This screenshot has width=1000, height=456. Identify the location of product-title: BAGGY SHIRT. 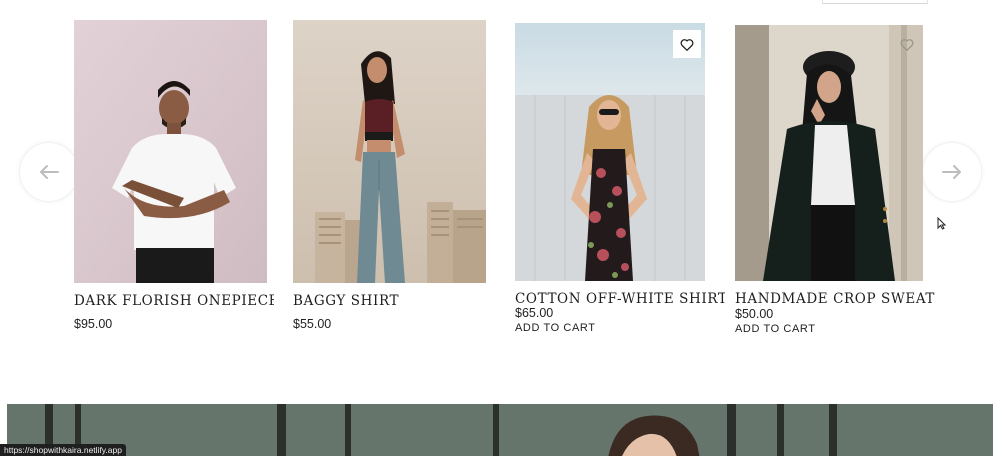
(346, 301).